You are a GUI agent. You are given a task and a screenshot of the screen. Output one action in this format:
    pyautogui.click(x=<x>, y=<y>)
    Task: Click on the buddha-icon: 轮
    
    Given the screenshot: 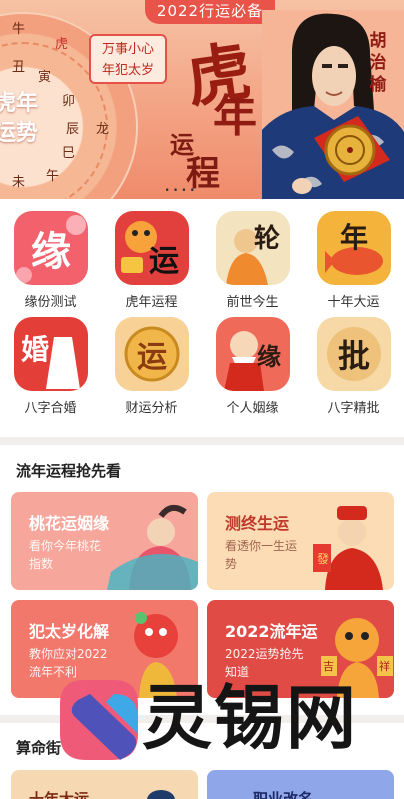 What is the action you would take?
    pyautogui.click(x=253, y=248)
    